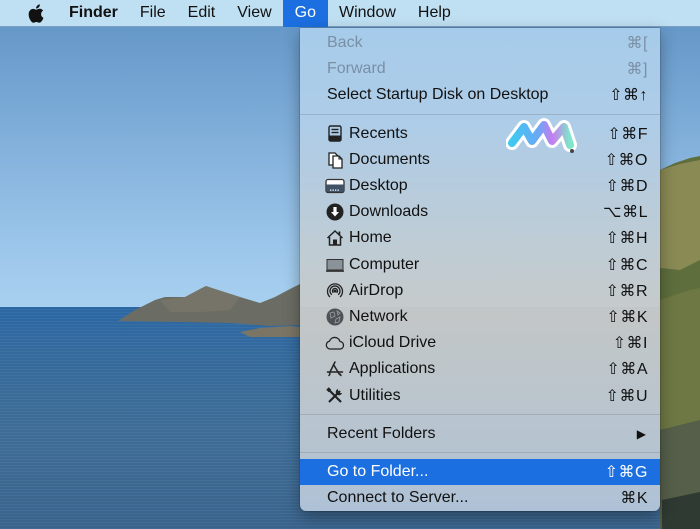 The width and height of the screenshot is (700, 529). Describe the element at coordinates (305, 13) in the screenshot. I see `menu-go: Go` at that location.